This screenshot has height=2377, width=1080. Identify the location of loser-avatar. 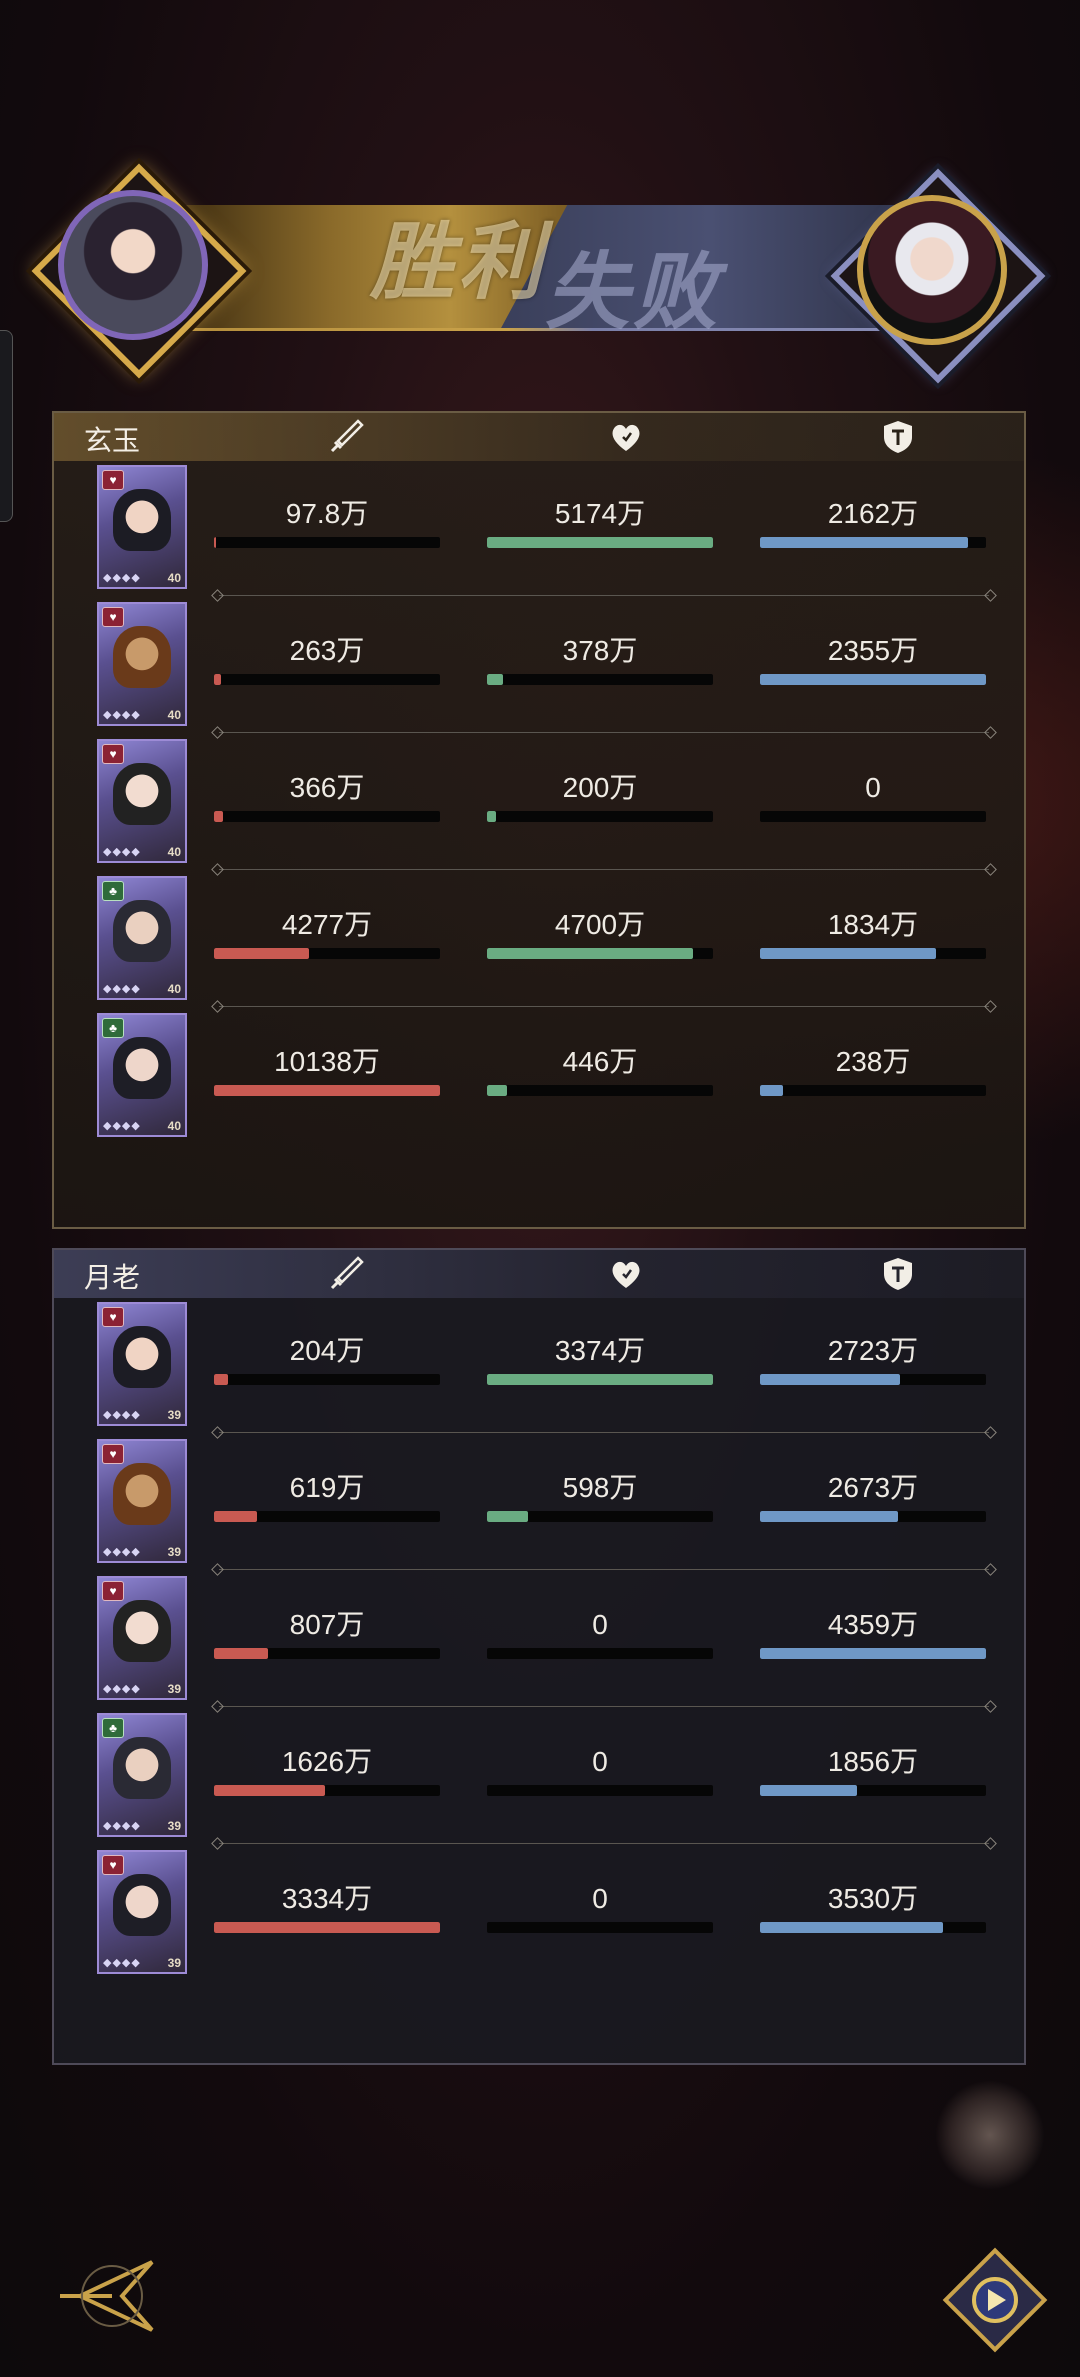
(932, 270).